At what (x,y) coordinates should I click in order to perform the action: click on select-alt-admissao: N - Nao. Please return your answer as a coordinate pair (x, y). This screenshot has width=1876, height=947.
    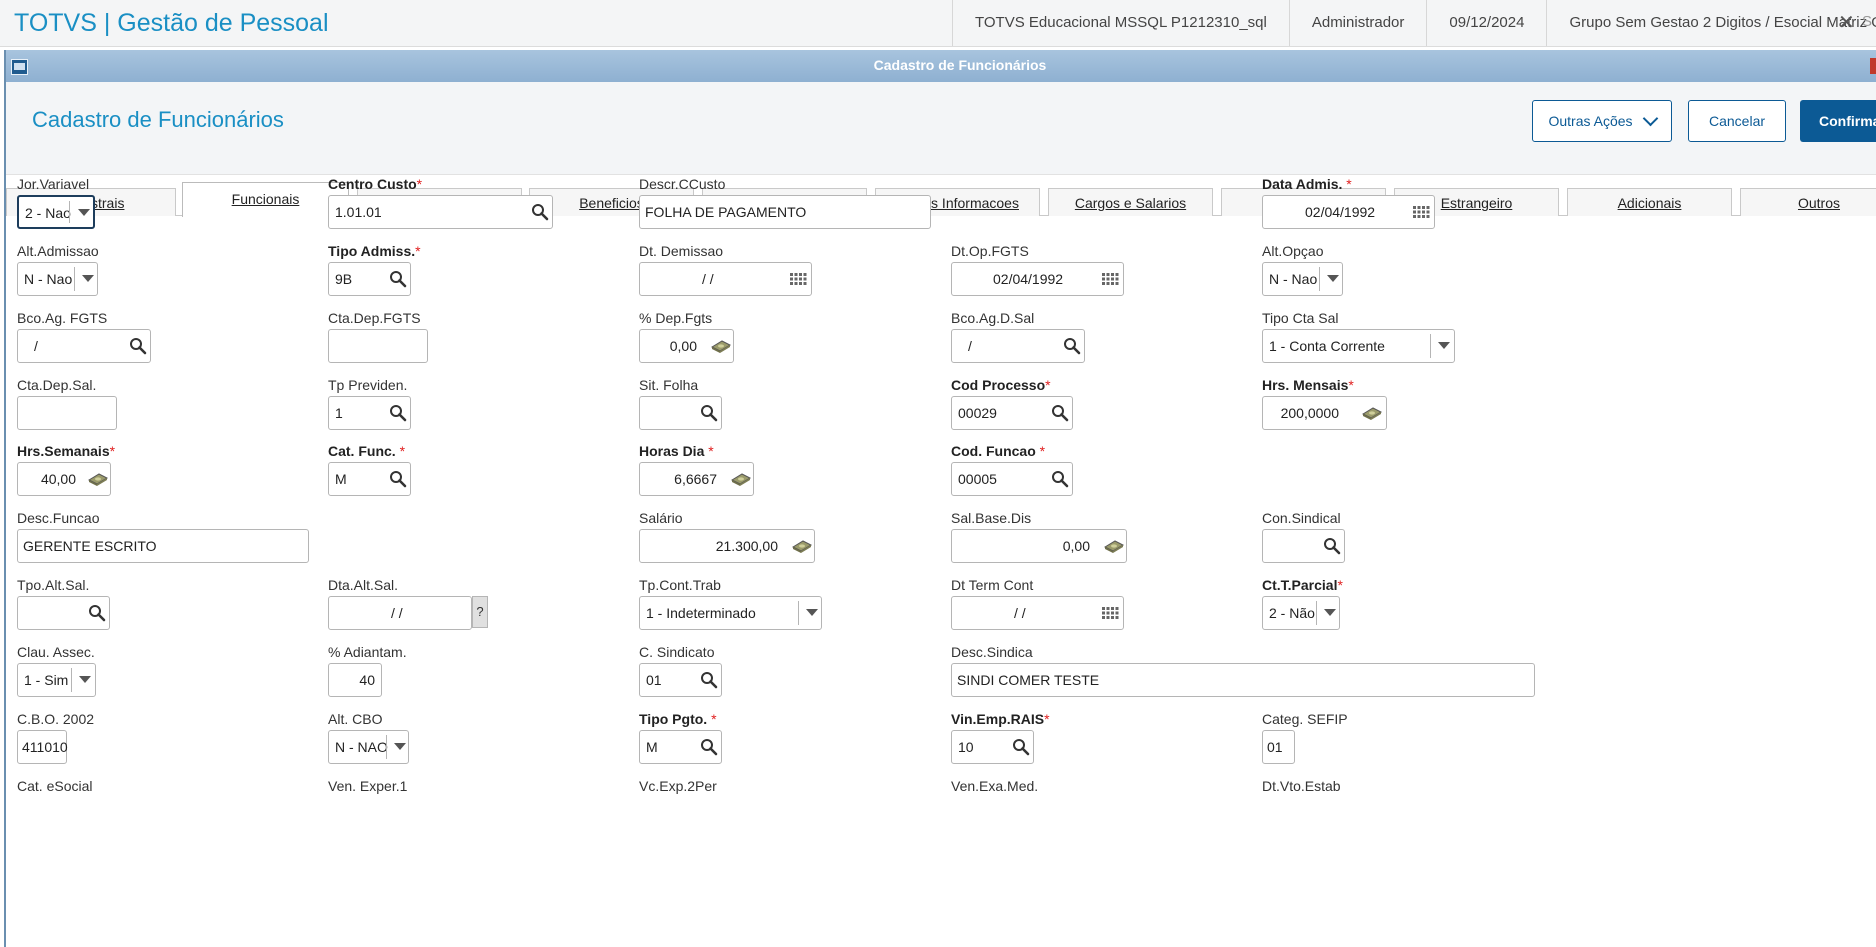
    Looking at the image, I should click on (57, 279).